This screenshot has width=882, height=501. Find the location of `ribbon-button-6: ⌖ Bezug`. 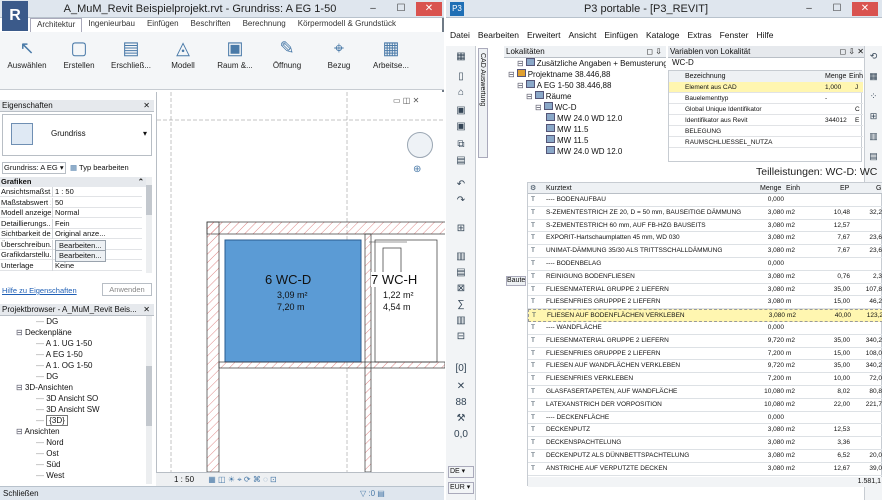

ribbon-button-6: ⌖ Bezug is located at coordinates (339, 60).